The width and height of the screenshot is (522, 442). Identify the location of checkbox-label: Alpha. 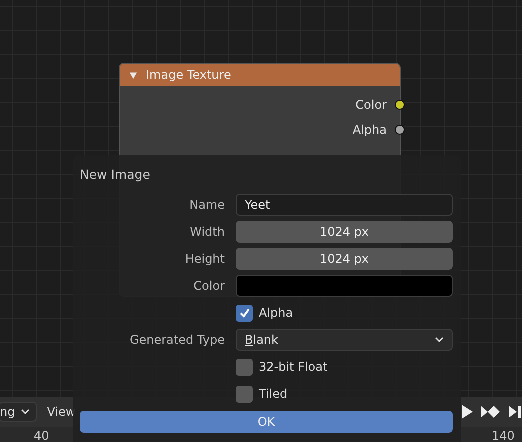
(276, 313).